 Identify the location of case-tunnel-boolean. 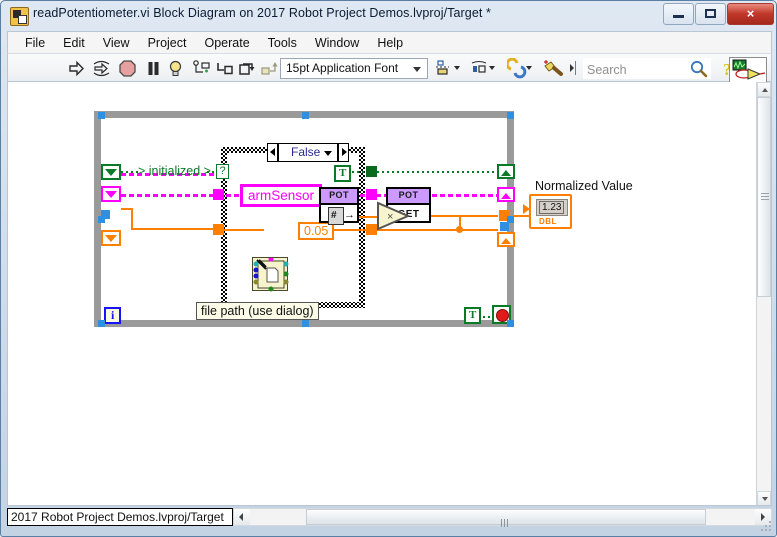
(371, 171).